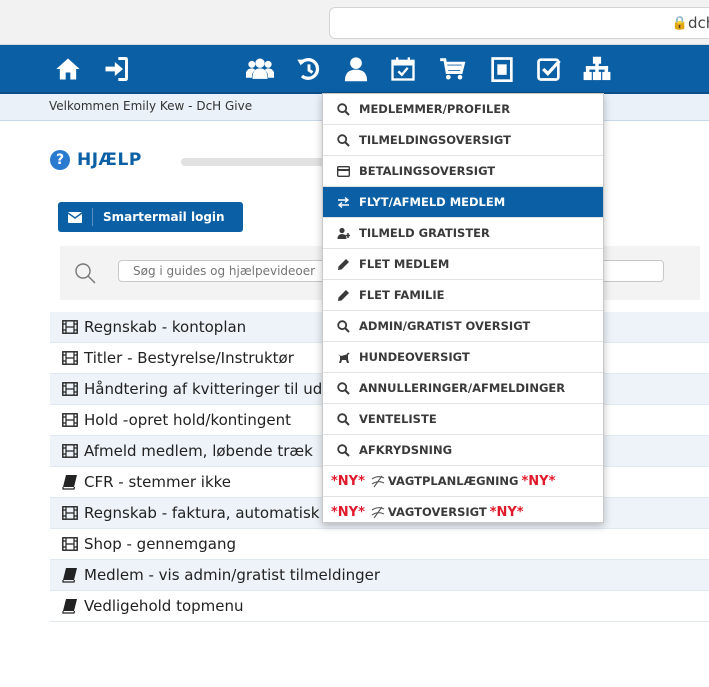  Describe the element at coordinates (403, 69) in the screenshot. I see `calendar-check-icon` at that location.